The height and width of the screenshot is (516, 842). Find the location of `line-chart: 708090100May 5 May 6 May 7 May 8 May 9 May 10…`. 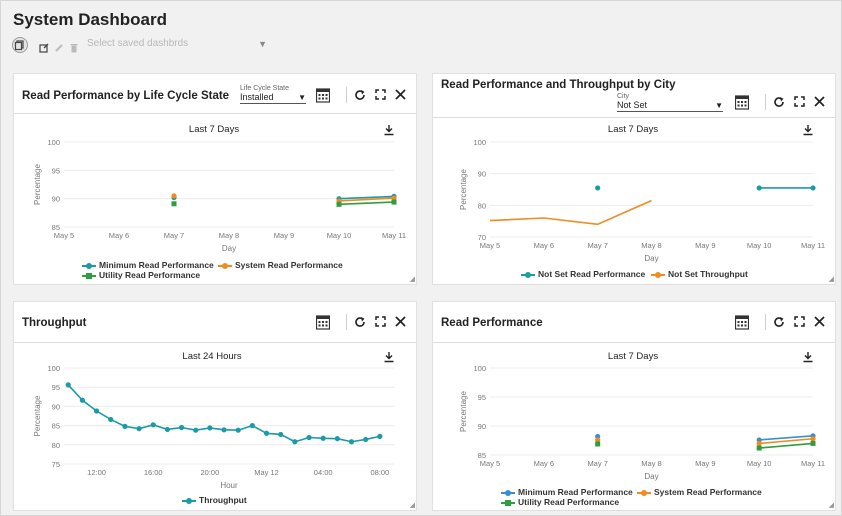

line-chart: 708090100May 5 May 6 May 7 May 8 May 9 May 10… is located at coordinates (642, 200).